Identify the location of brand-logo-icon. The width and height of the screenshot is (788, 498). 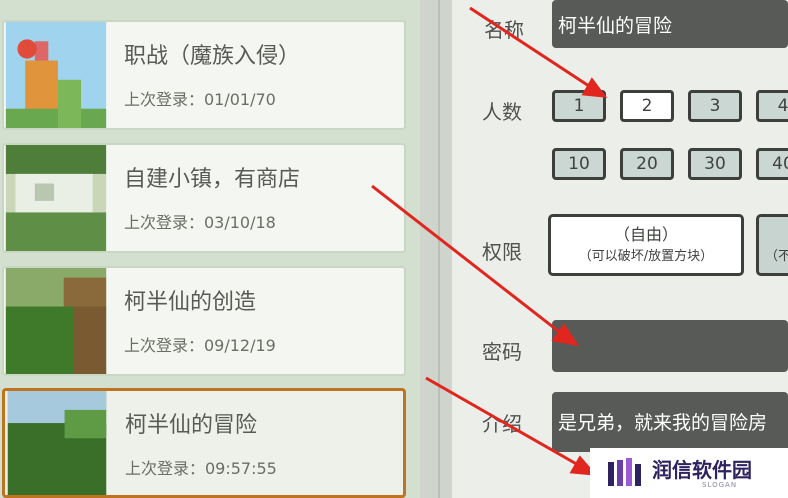
(624, 472).